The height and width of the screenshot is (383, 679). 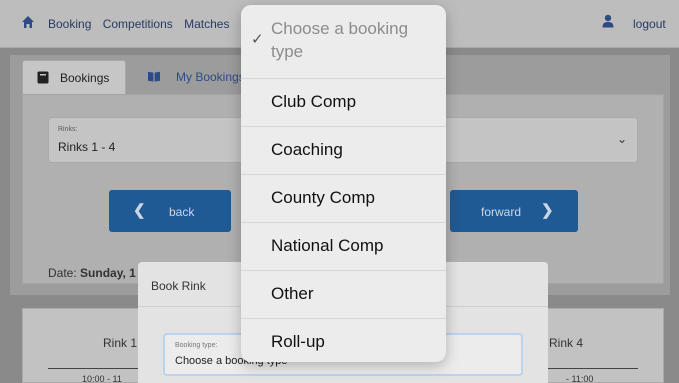 What do you see at coordinates (608, 21) in the screenshot?
I see `user-icon` at bounding box center [608, 21].